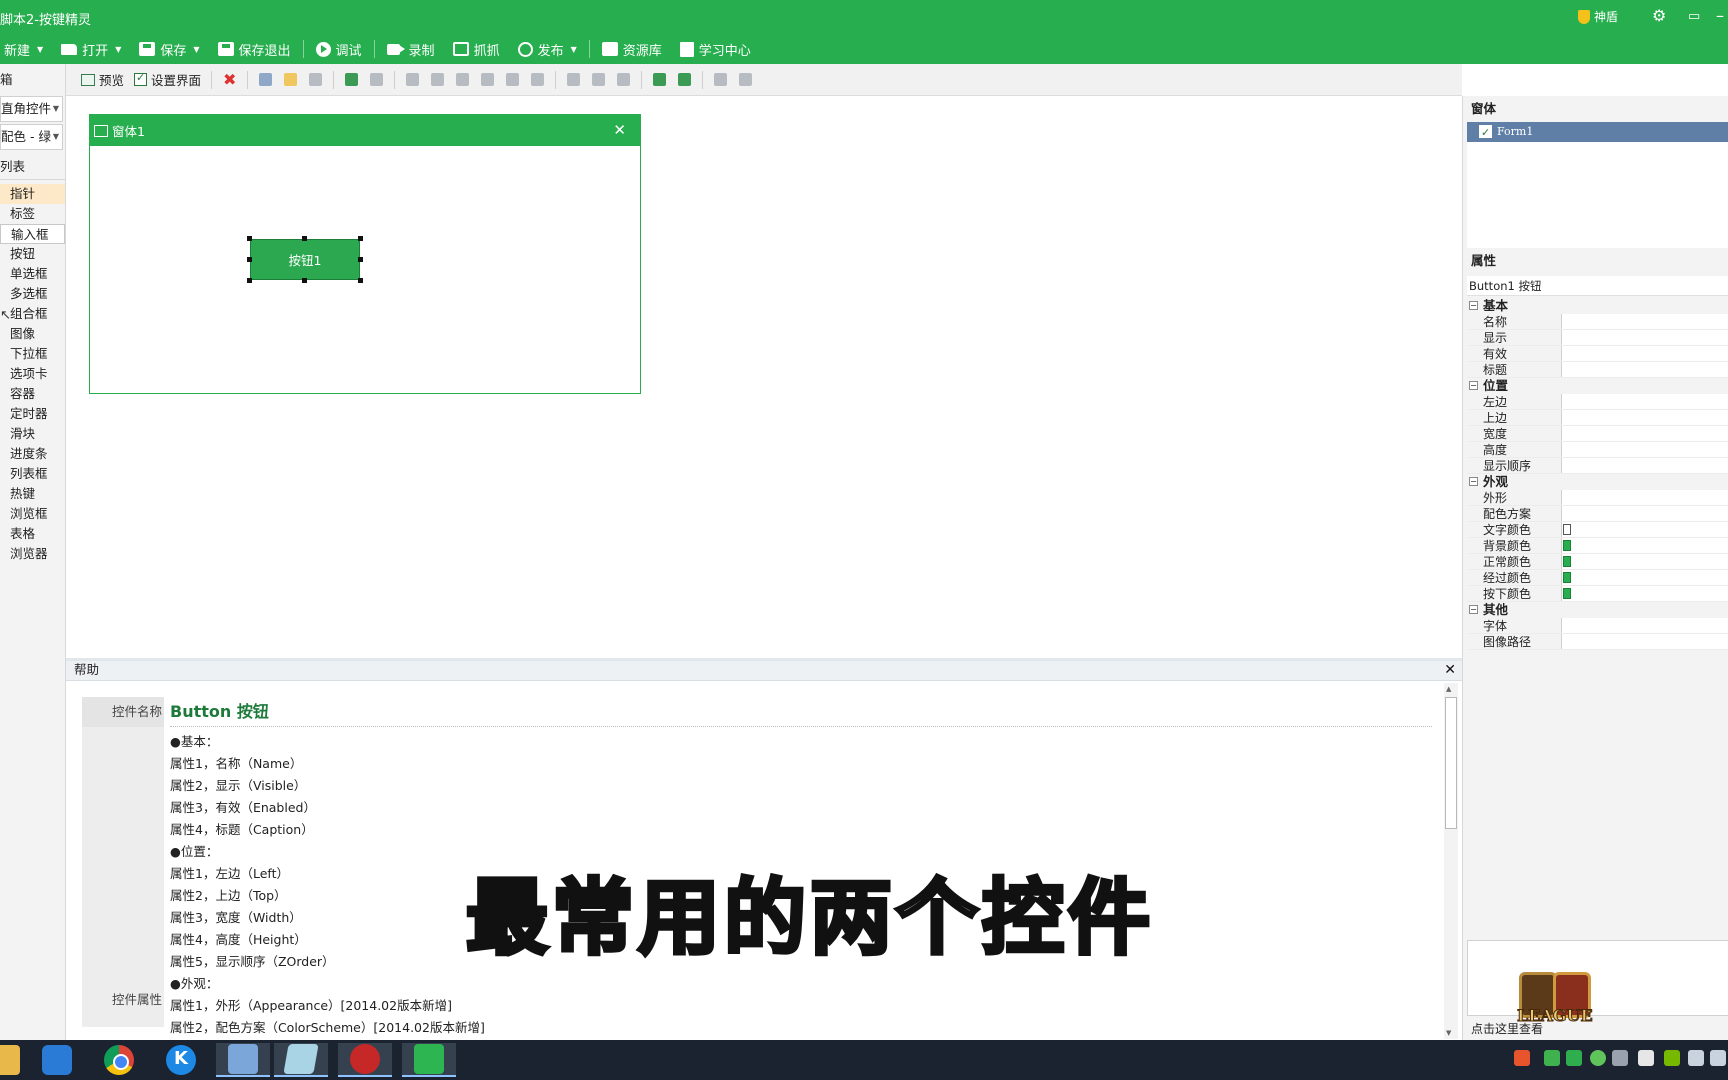 The height and width of the screenshot is (1080, 1728). What do you see at coordinates (16, 1060) in the screenshot?
I see `taskbar-explorer` at bounding box center [16, 1060].